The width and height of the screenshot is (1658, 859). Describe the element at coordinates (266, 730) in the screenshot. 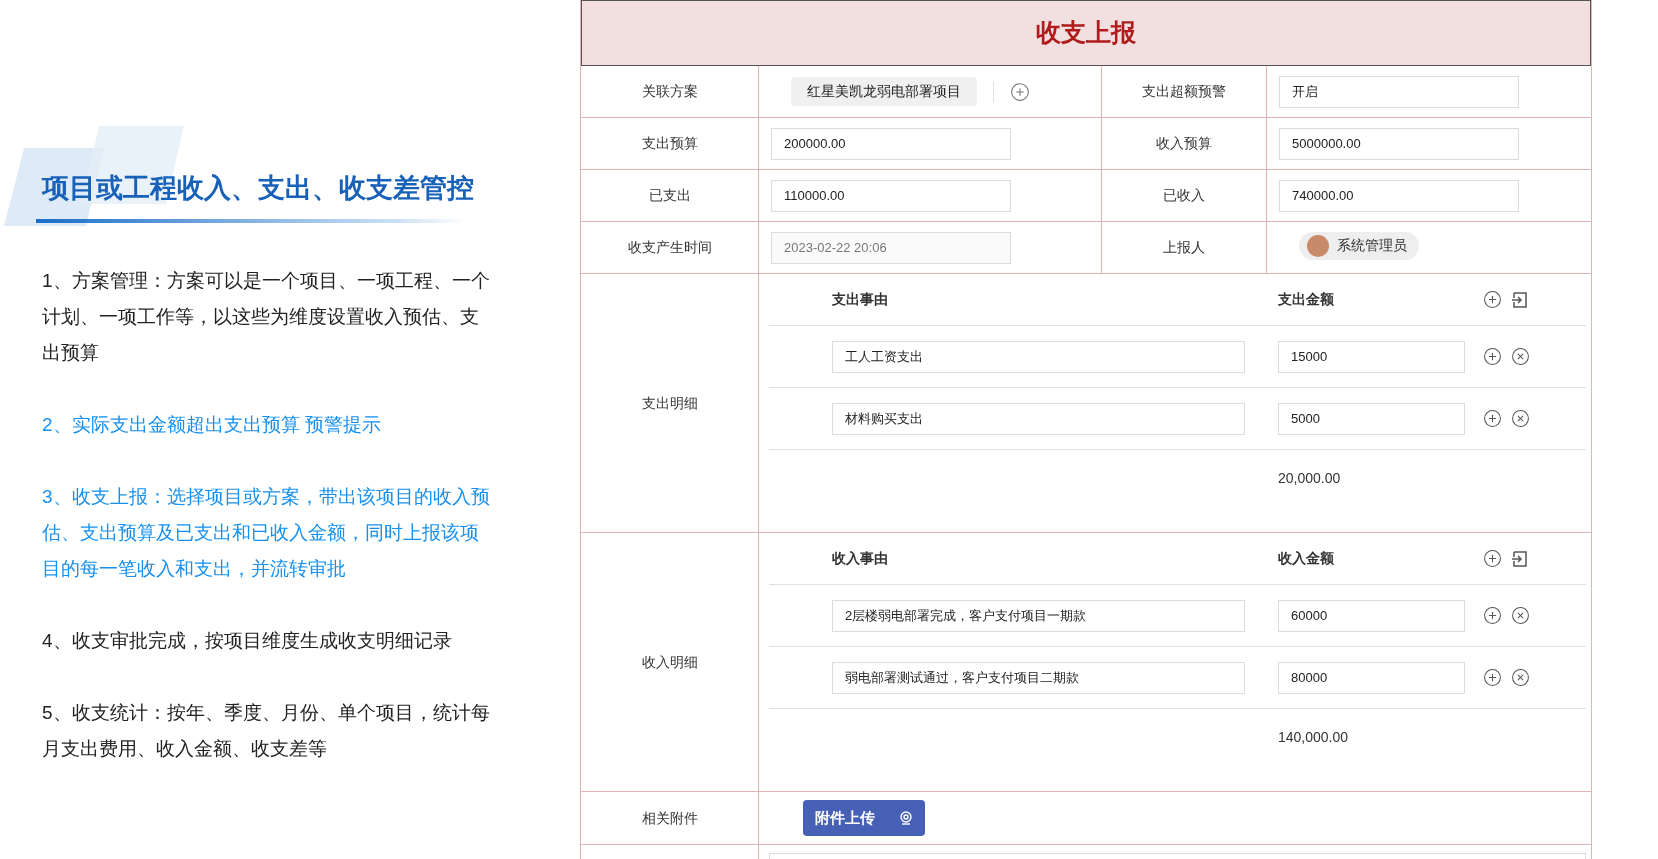

I see `feature-description: 5、收支统计：按年、季度、月份、单个项目，统计每月支出费用、收入金额、收支差等` at that location.